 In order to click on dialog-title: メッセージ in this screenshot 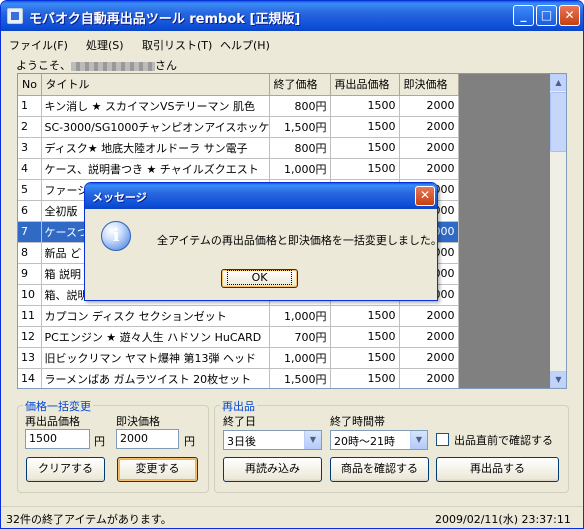, I will do `click(119, 197)`.